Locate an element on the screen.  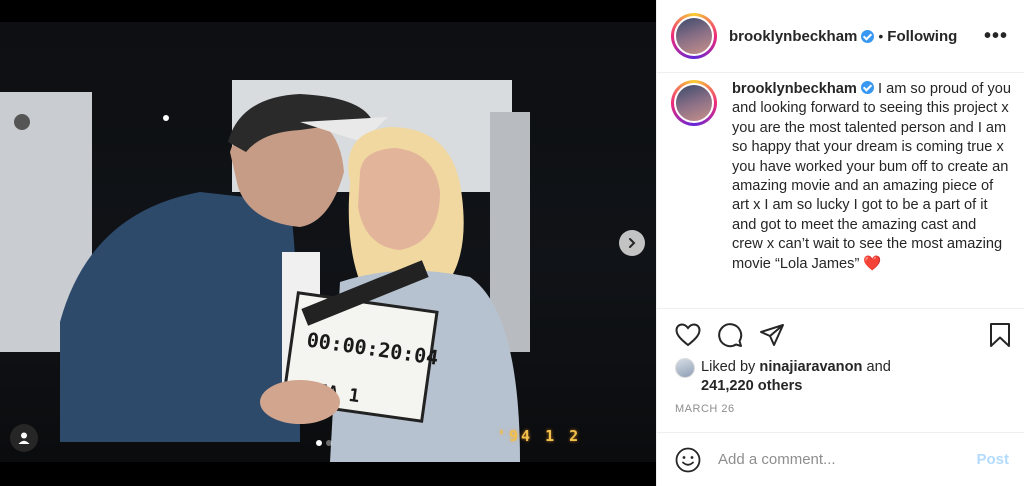
carousel-indicator is located at coordinates (324, 443).